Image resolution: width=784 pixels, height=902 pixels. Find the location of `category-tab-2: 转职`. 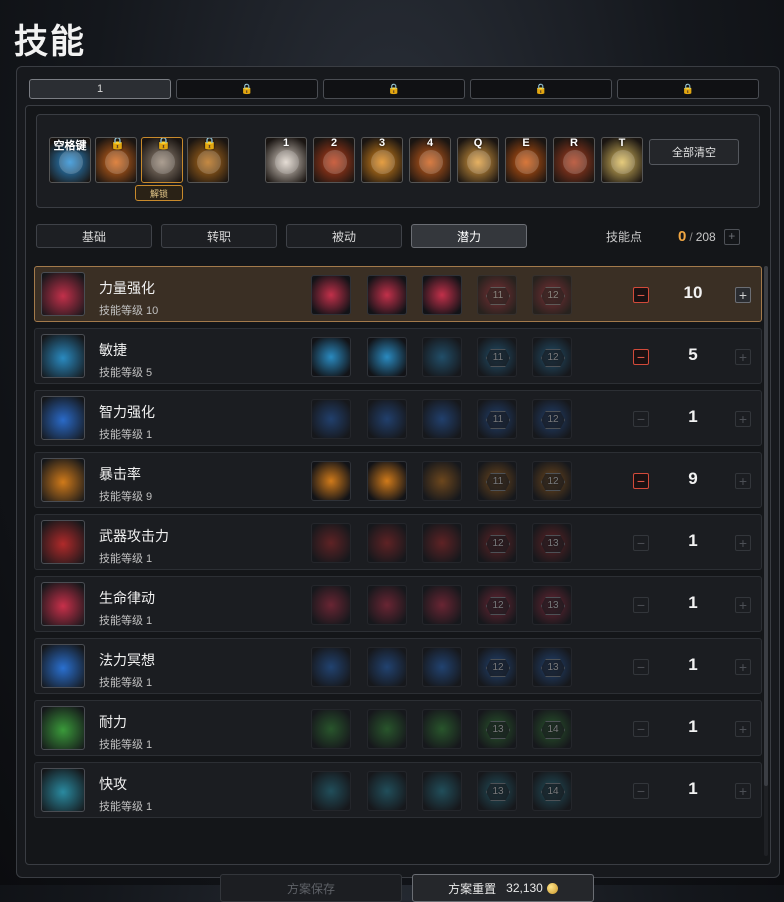

category-tab-2: 转职 is located at coordinates (219, 236).